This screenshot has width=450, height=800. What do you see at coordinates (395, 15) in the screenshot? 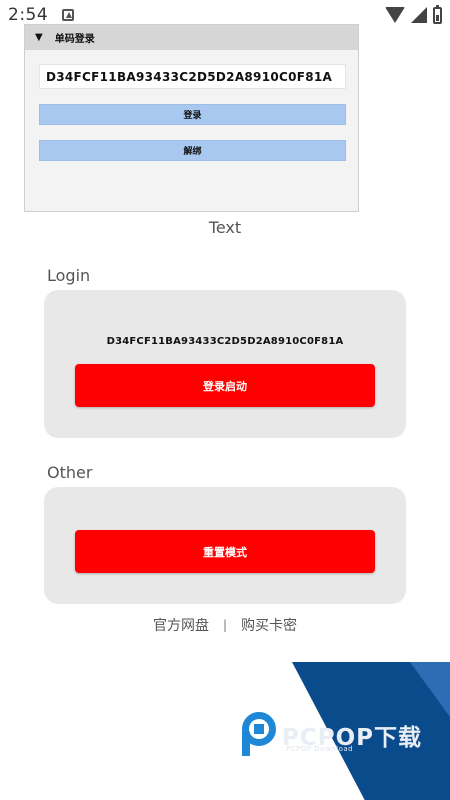
I see `wifi-icon` at bounding box center [395, 15].